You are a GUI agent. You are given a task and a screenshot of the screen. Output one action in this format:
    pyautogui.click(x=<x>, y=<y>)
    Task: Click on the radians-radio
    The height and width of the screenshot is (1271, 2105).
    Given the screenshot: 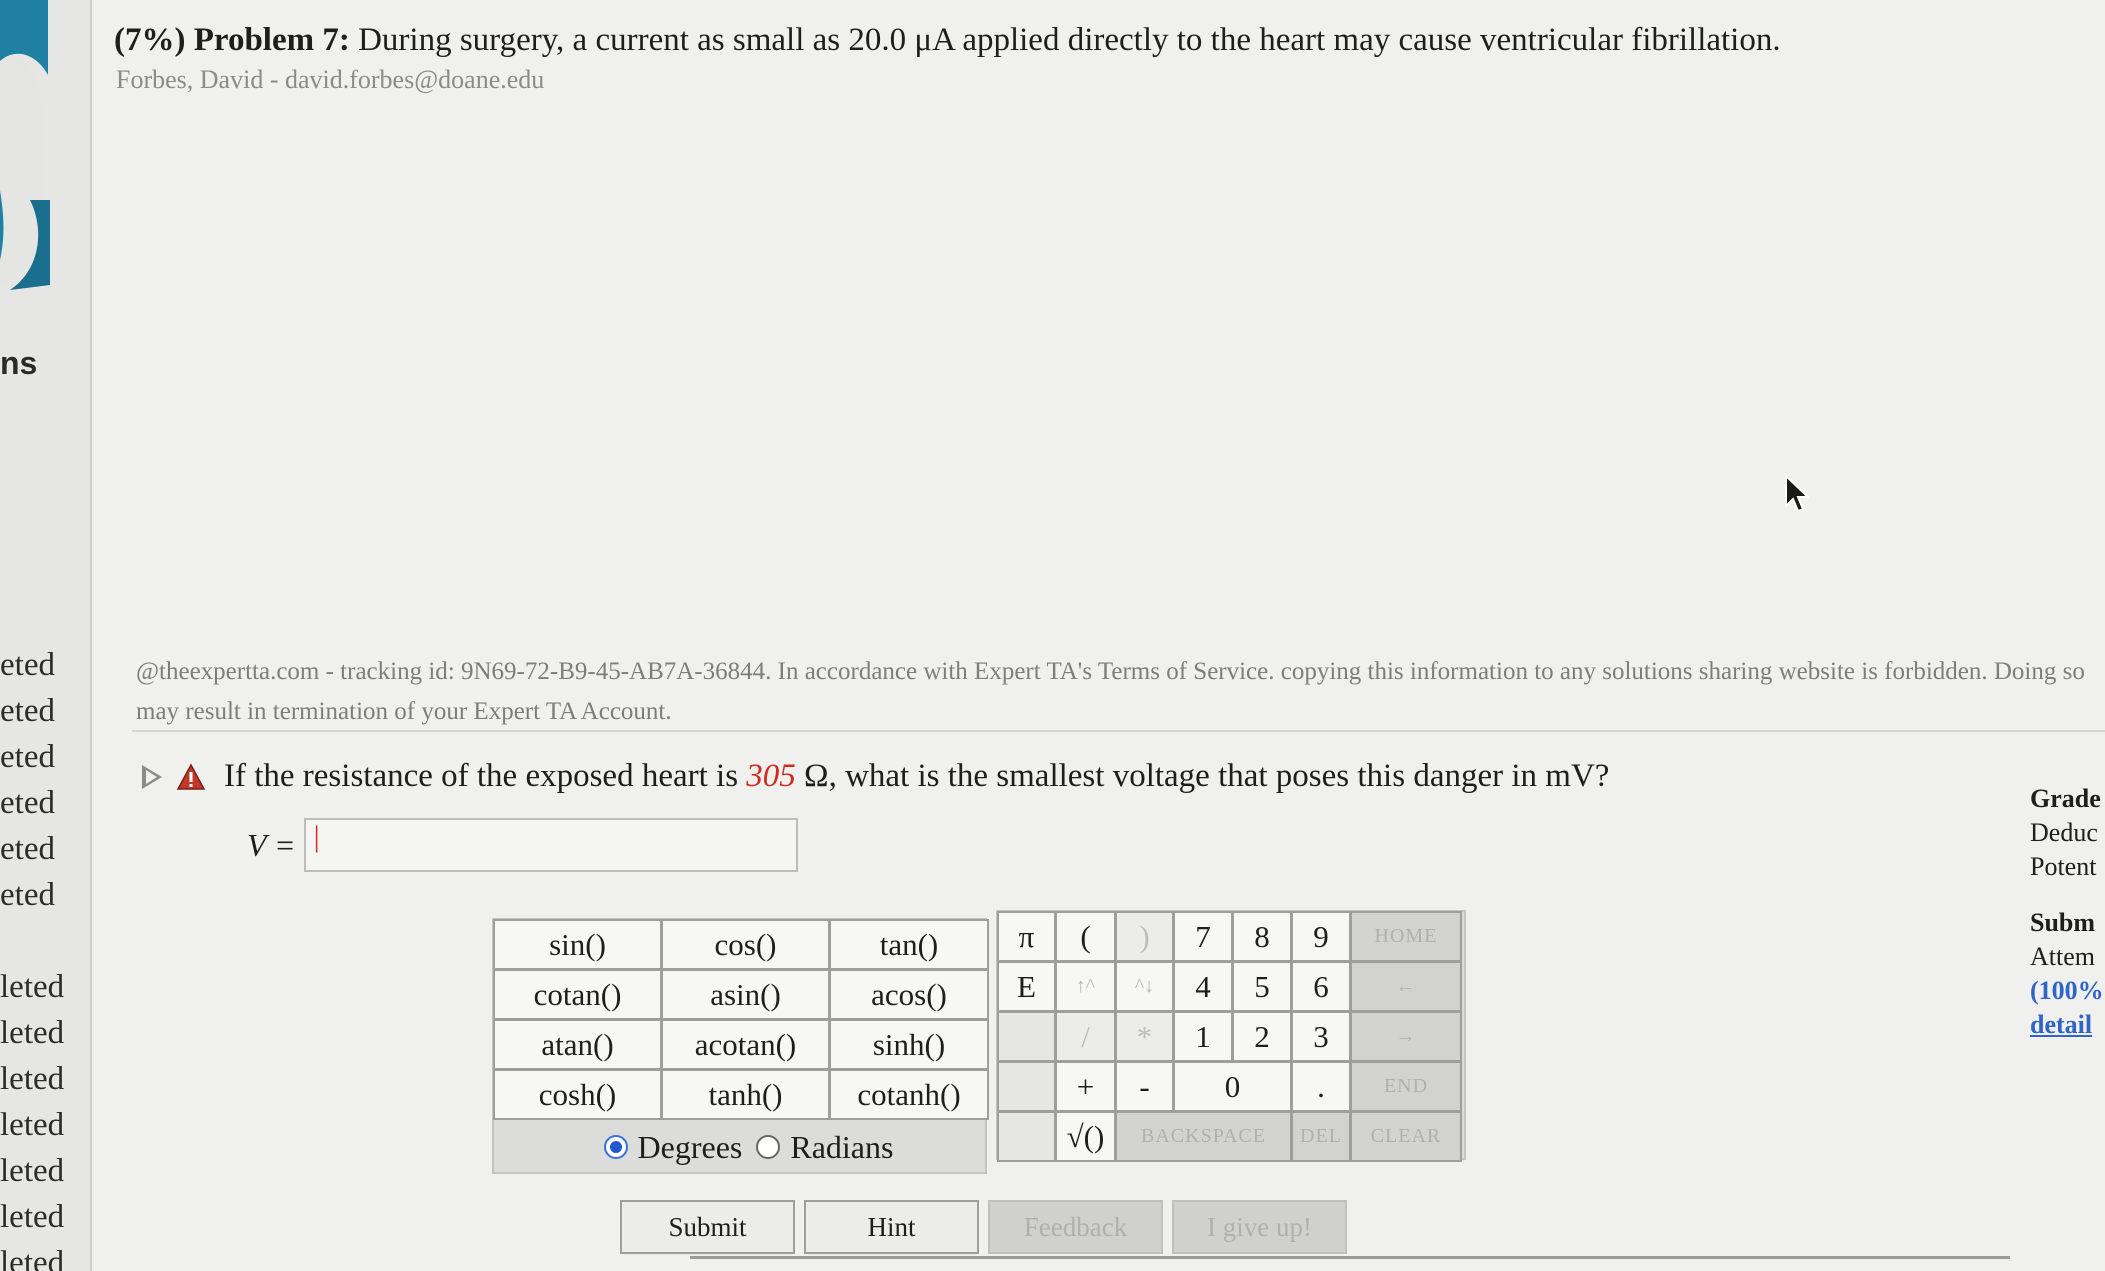 What is the action you would take?
    pyautogui.click(x=768, y=1147)
    